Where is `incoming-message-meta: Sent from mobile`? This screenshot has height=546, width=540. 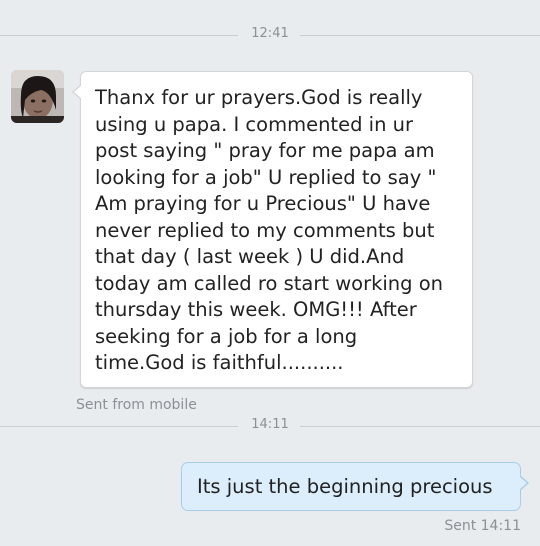 incoming-message-meta: Sent from mobile is located at coordinates (136, 405).